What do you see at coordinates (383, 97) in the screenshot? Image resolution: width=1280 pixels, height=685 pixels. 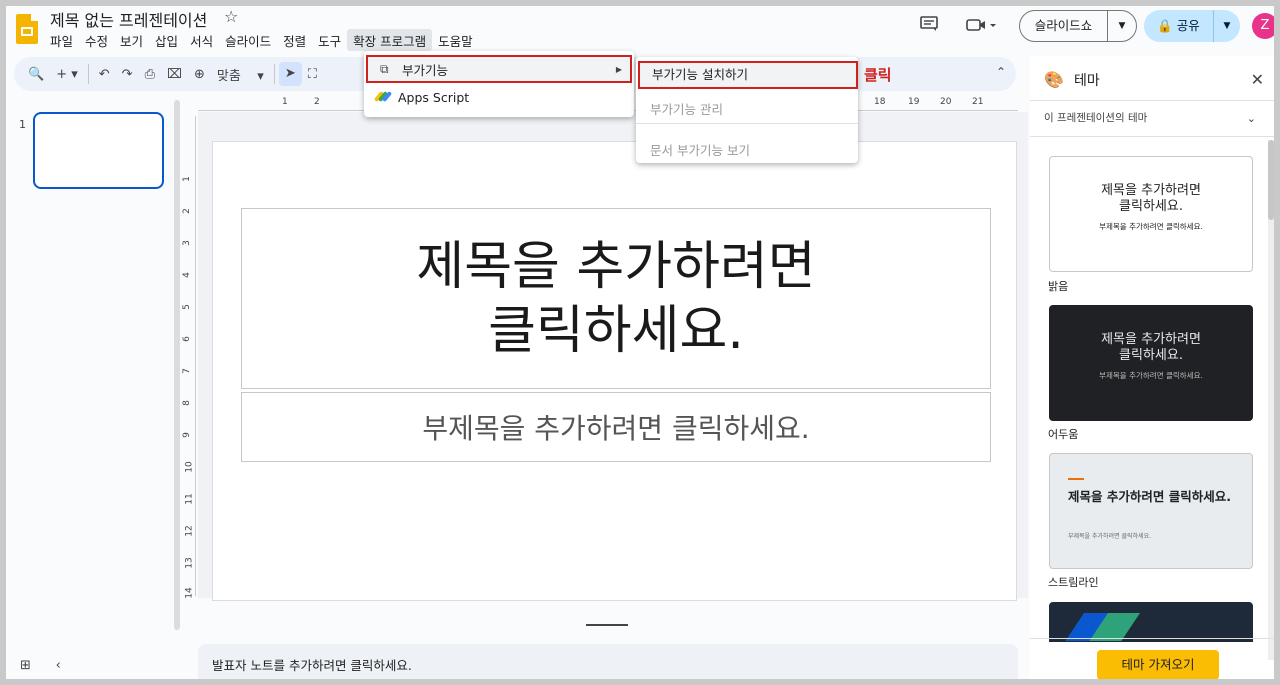 I see `apps-script-icon` at bounding box center [383, 97].